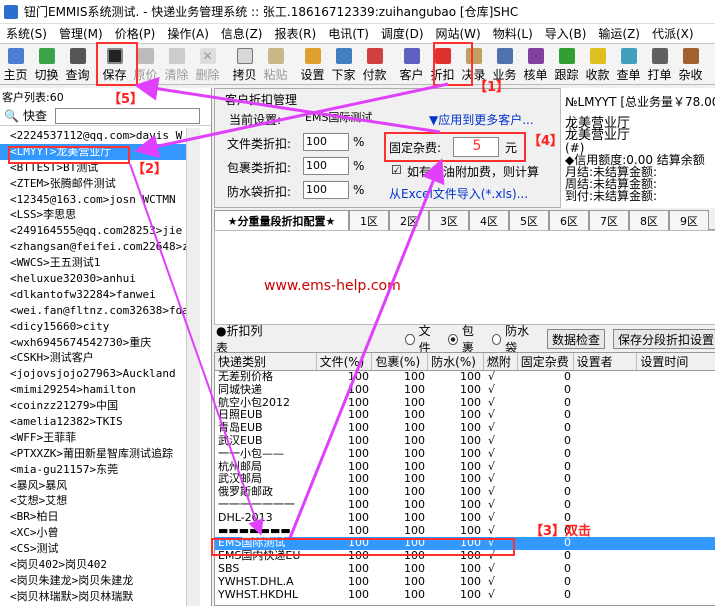  I want to click on customer-list-scrollbar, so click(193, 367).